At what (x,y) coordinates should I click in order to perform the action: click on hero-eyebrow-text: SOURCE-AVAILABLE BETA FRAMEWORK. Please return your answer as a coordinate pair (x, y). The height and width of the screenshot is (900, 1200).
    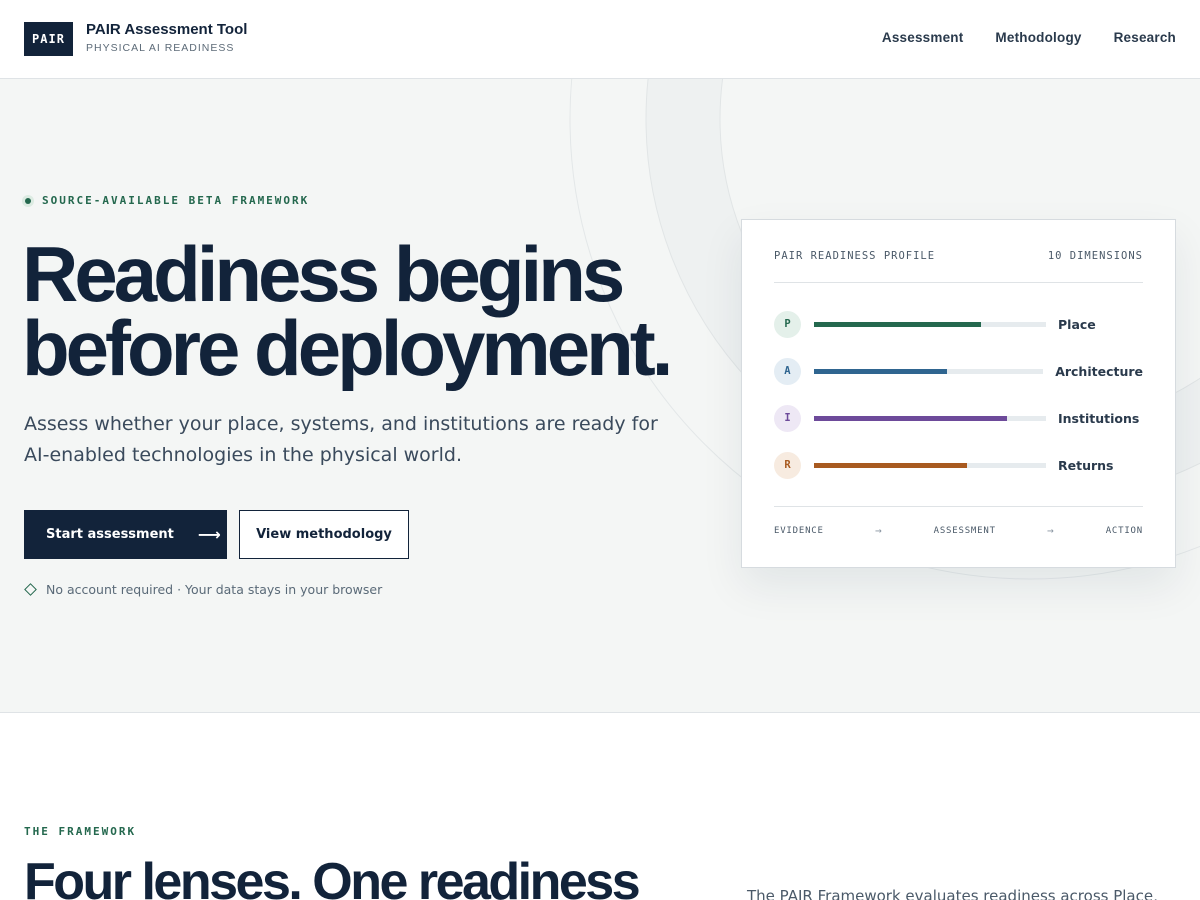
    Looking at the image, I should click on (176, 200).